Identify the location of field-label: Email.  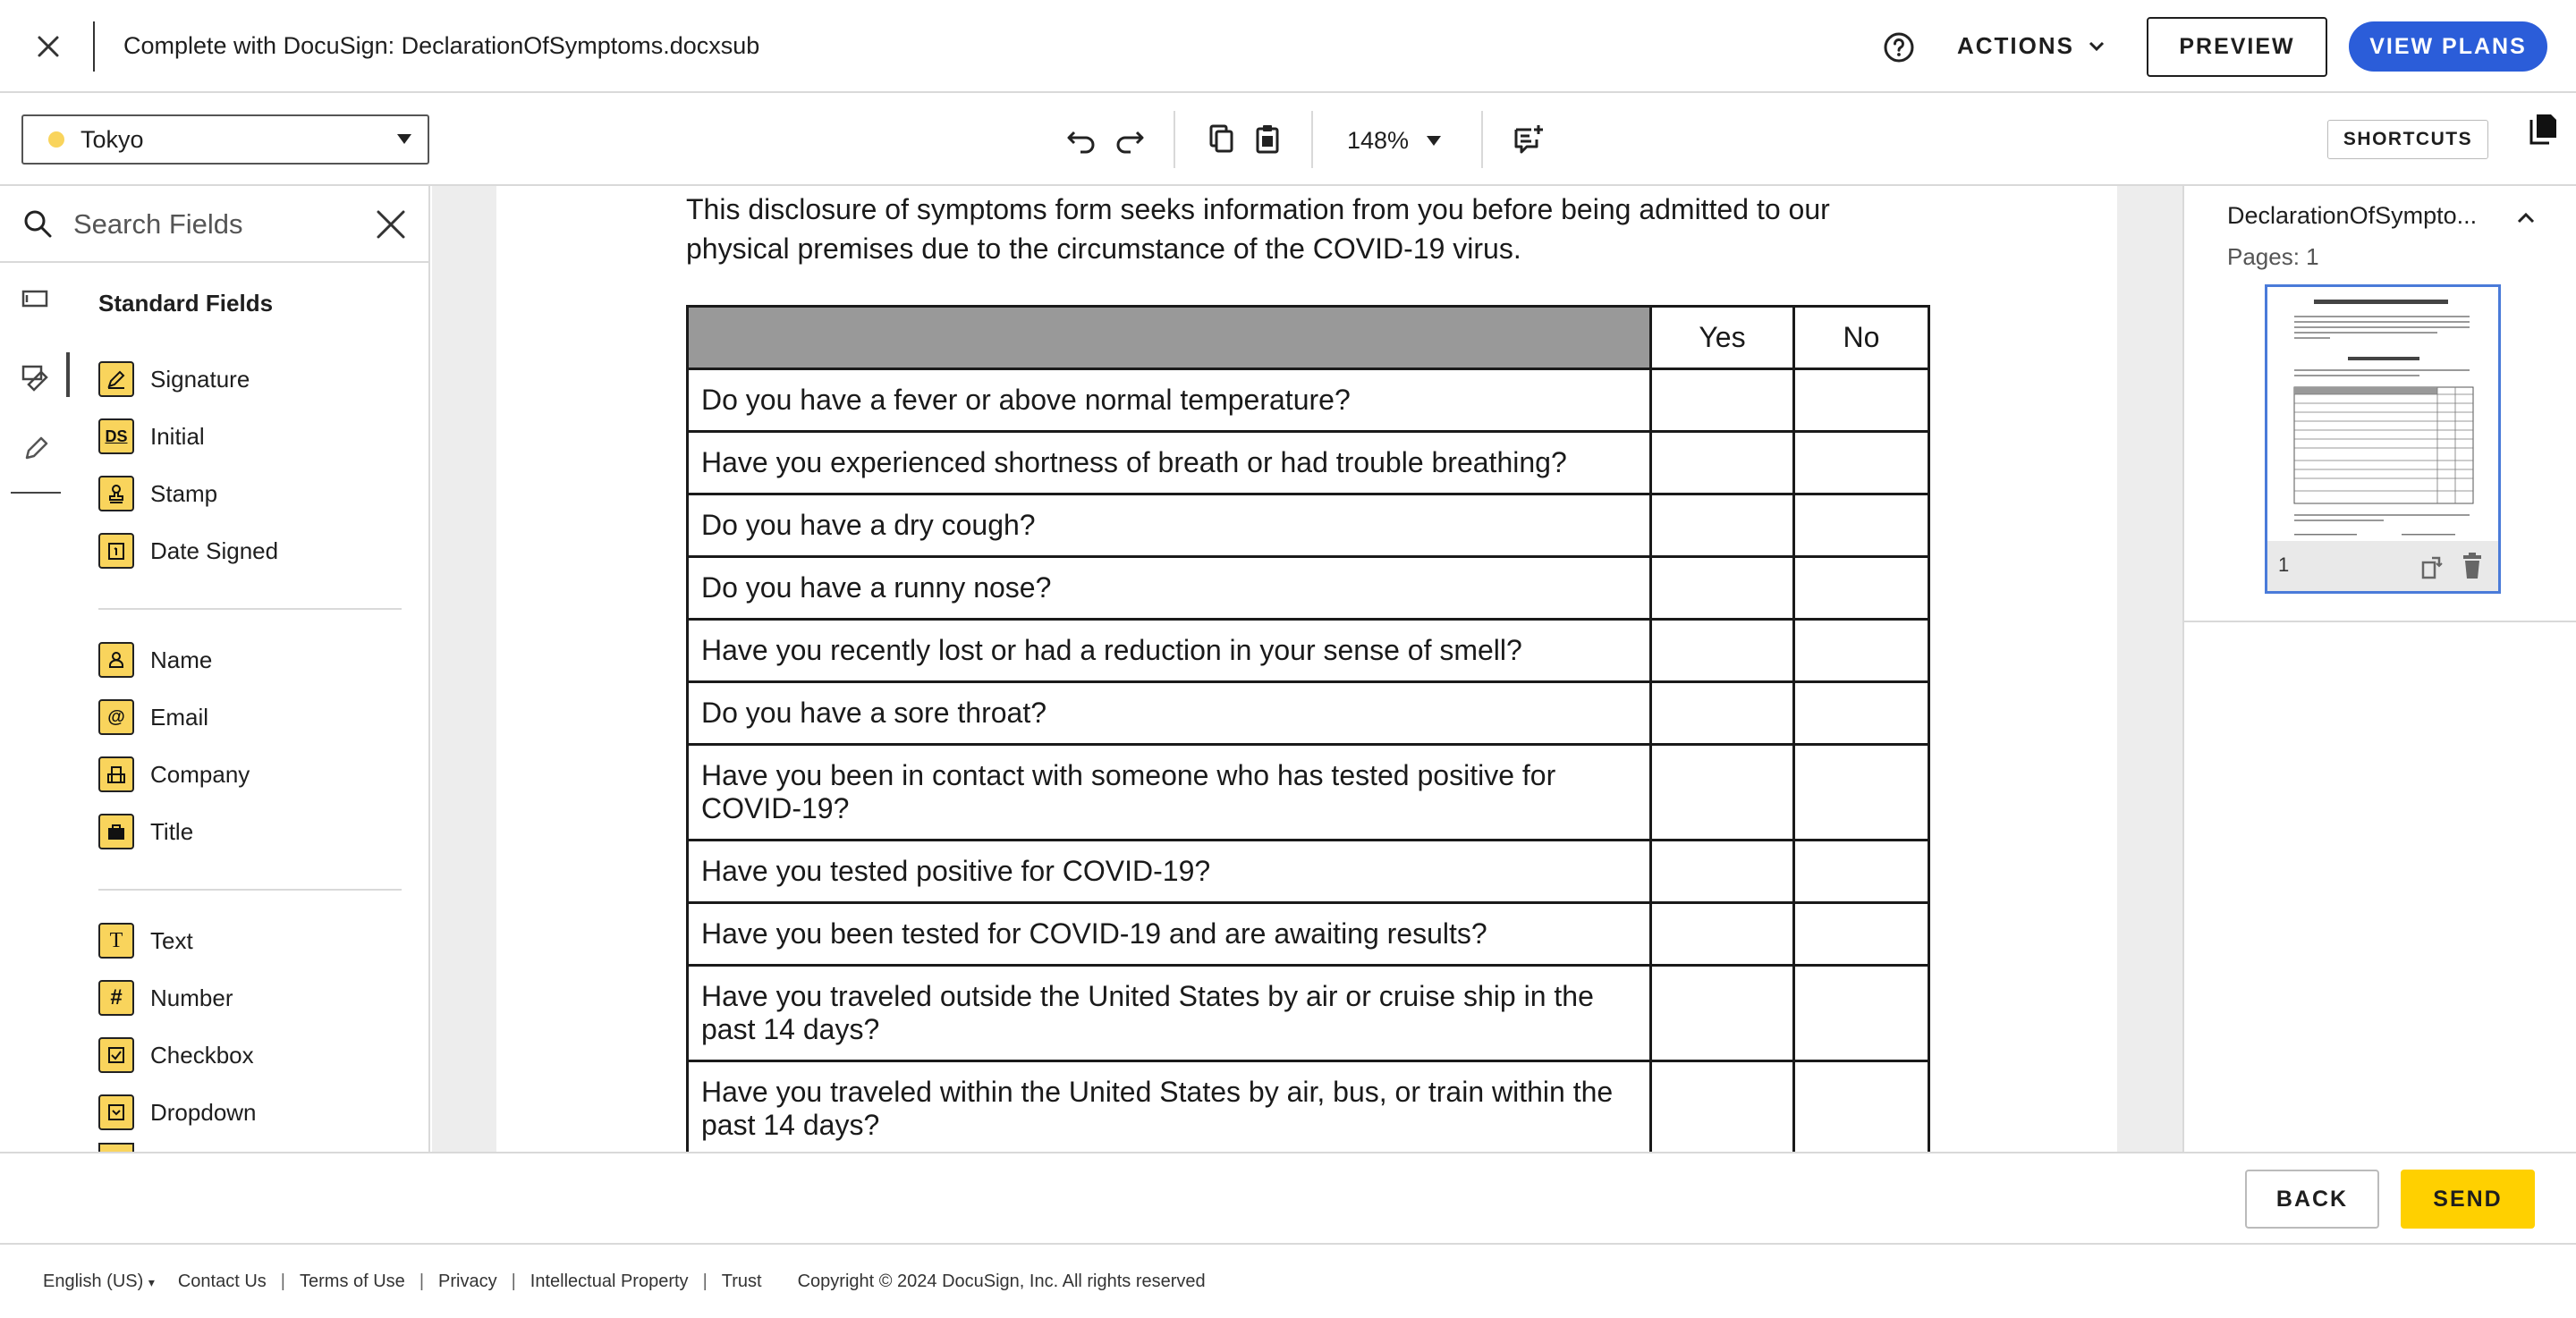
(179, 717).